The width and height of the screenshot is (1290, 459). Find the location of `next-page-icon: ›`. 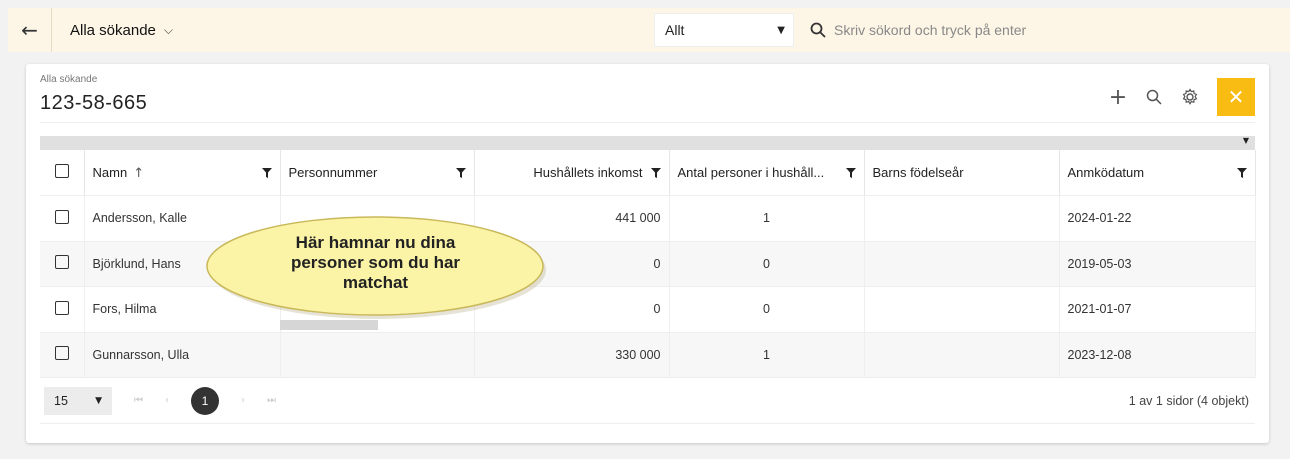

next-page-icon: › is located at coordinates (243, 400).